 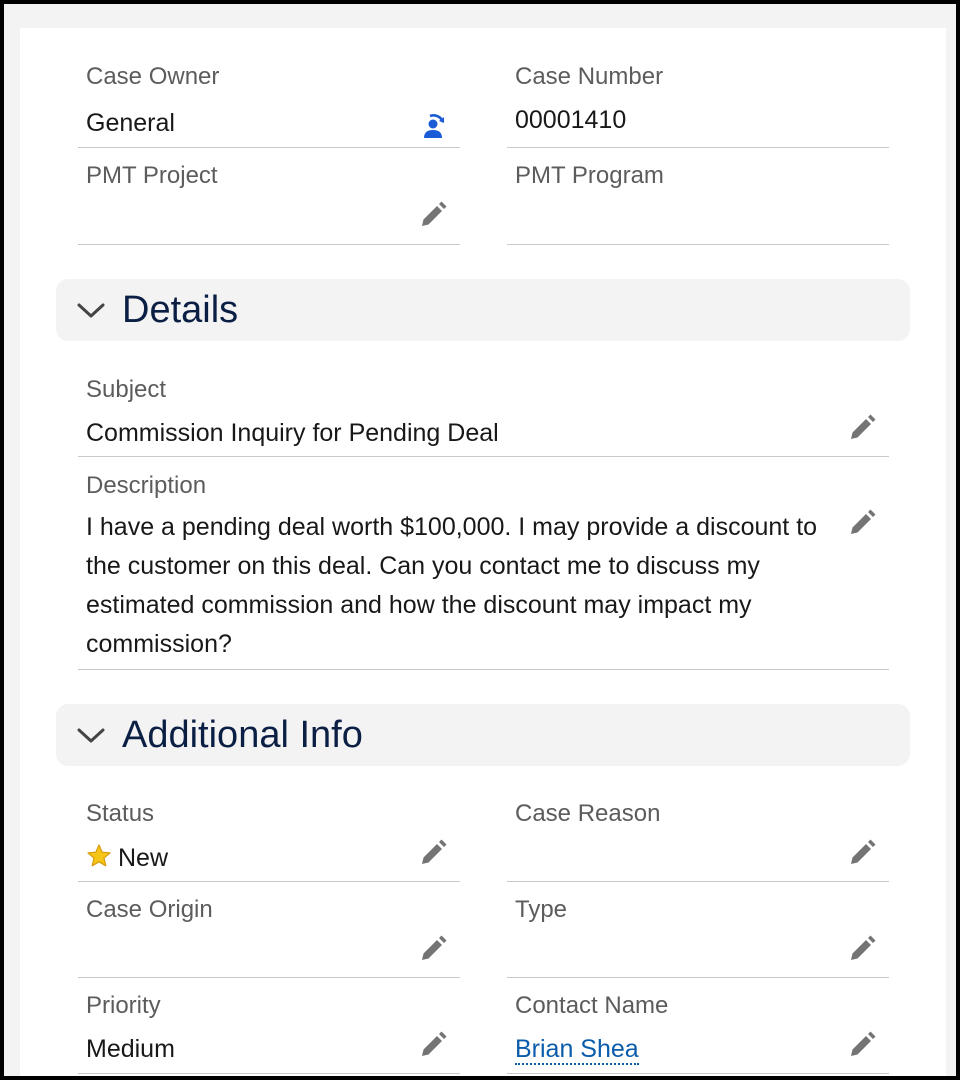 What do you see at coordinates (698, 835) in the screenshot?
I see `case-reason-field: Case Reason` at bounding box center [698, 835].